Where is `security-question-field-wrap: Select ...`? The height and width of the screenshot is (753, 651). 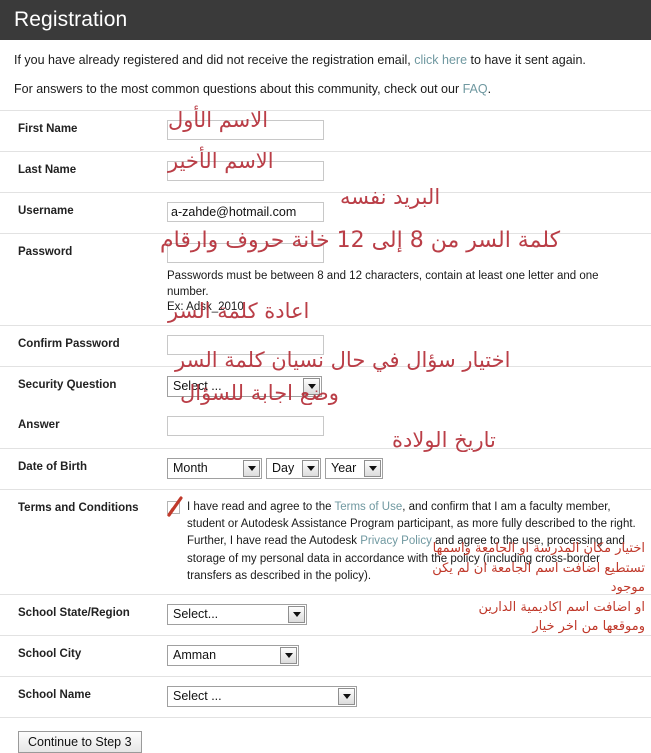 security-question-field-wrap: Select ... is located at coordinates (409, 386).